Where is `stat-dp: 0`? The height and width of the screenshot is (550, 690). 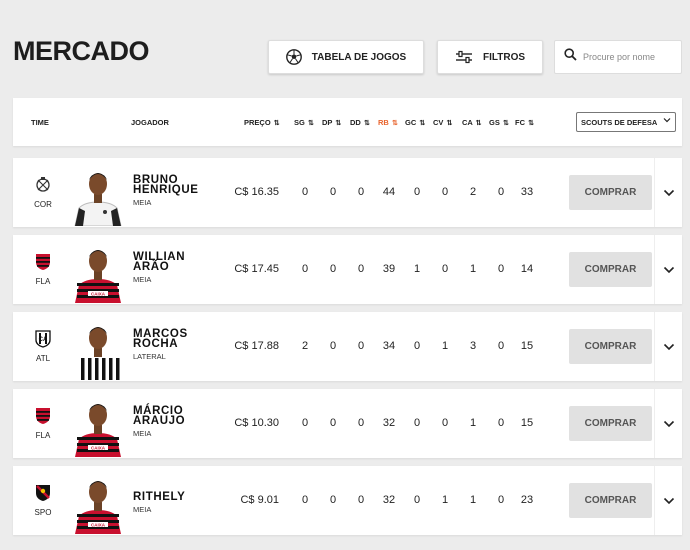 stat-dp: 0 is located at coordinates (333, 346).